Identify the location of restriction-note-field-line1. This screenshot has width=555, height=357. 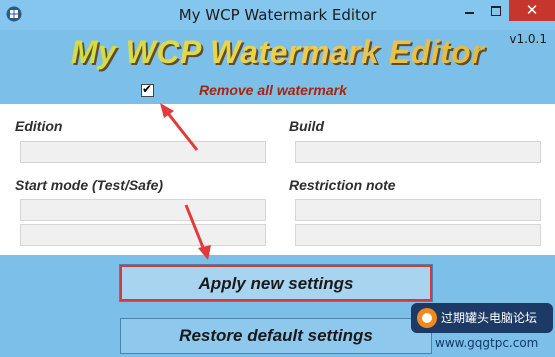
(418, 210).